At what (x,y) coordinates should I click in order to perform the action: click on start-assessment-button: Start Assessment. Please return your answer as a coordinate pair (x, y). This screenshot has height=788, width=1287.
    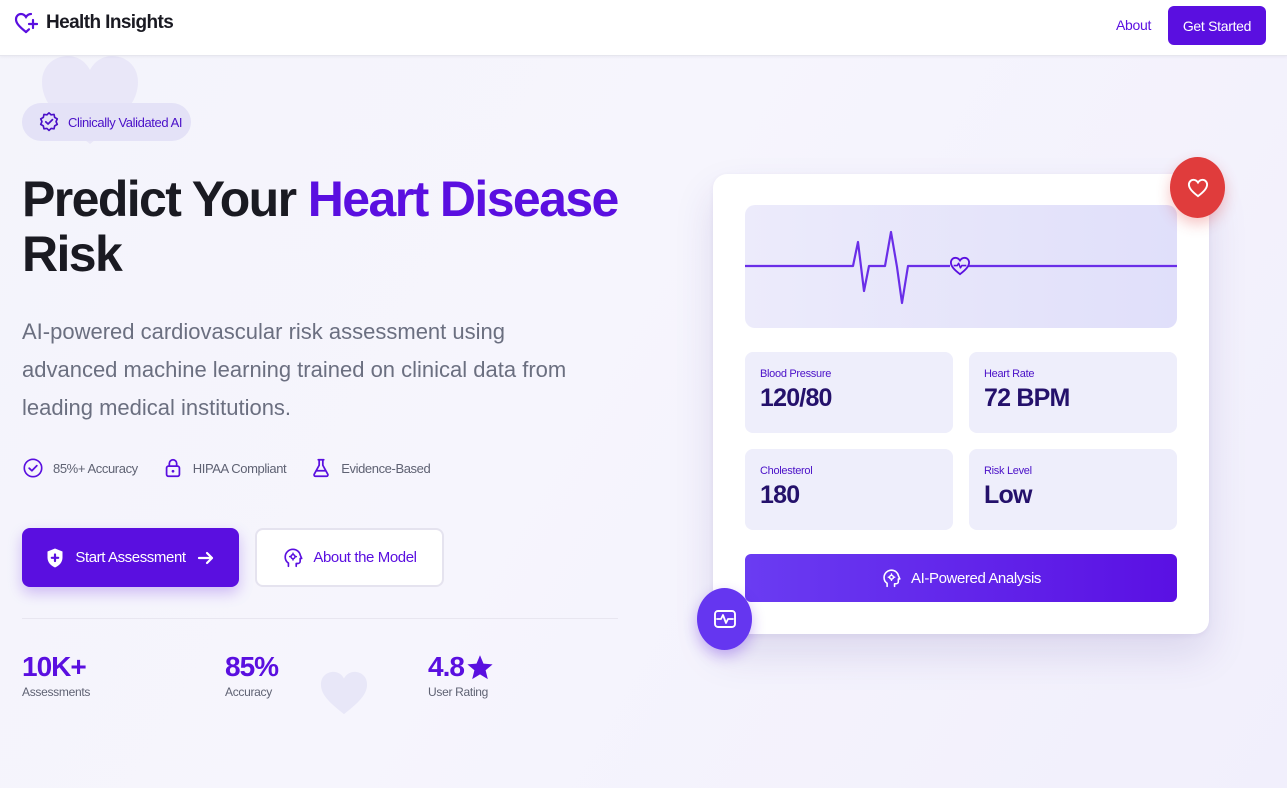
    Looking at the image, I should click on (130, 557).